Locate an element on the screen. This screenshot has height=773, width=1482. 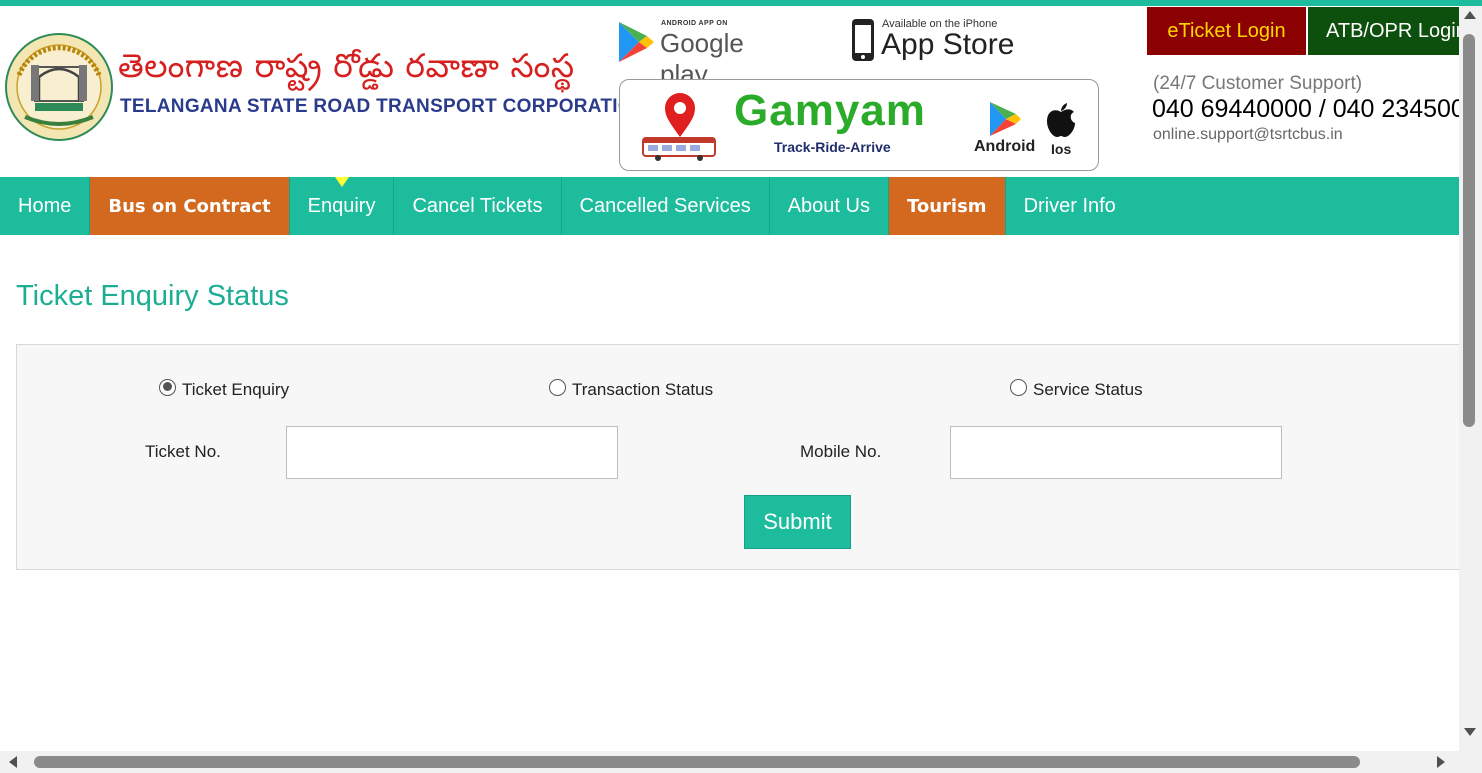
gamyam-tagline: Track-Ride-Arrive is located at coordinates (832, 147).